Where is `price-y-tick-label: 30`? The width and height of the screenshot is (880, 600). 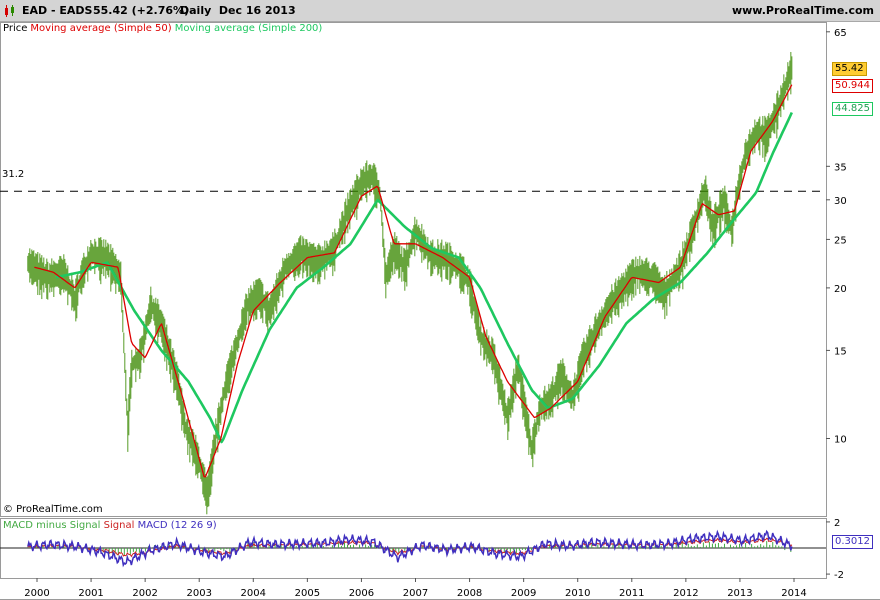 price-y-tick-label: 30 is located at coordinates (840, 201).